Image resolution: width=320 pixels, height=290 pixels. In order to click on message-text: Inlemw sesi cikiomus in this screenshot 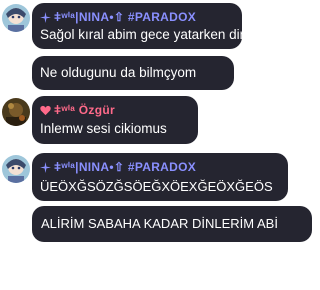, I will do `click(103, 128)`.